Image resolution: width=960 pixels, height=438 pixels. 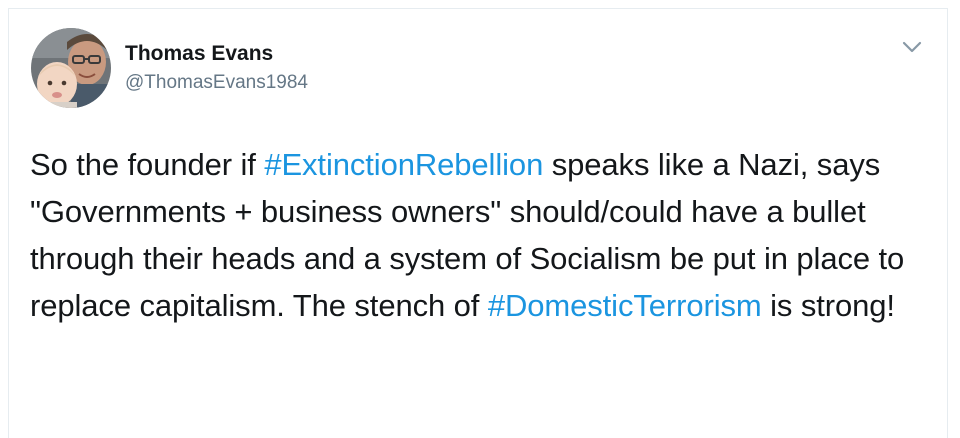 I want to click on tweet-header: Thomas Evans @ThomasEvans1984, so click(x=169, y=68).